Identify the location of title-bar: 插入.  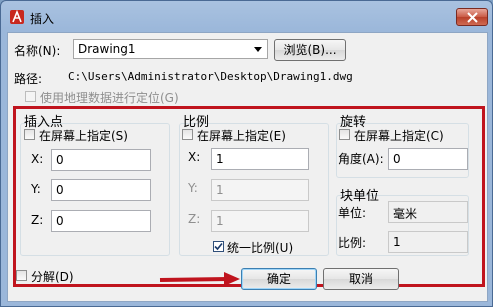
(246, 17).